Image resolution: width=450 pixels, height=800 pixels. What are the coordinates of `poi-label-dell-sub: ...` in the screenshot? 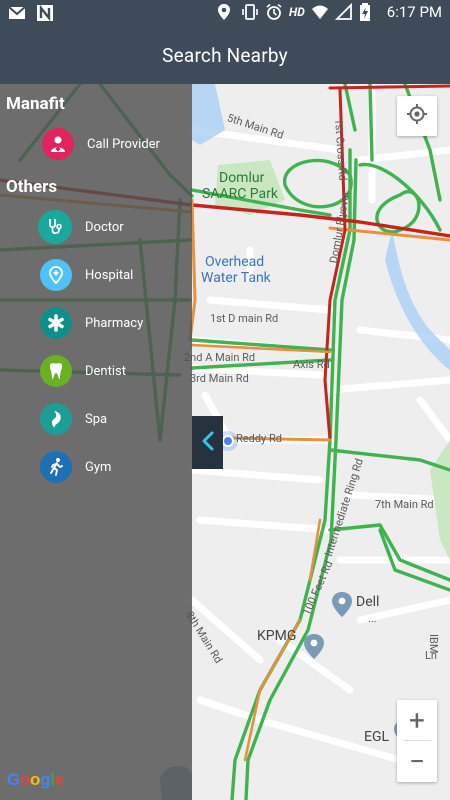 It's located at (372, 618).